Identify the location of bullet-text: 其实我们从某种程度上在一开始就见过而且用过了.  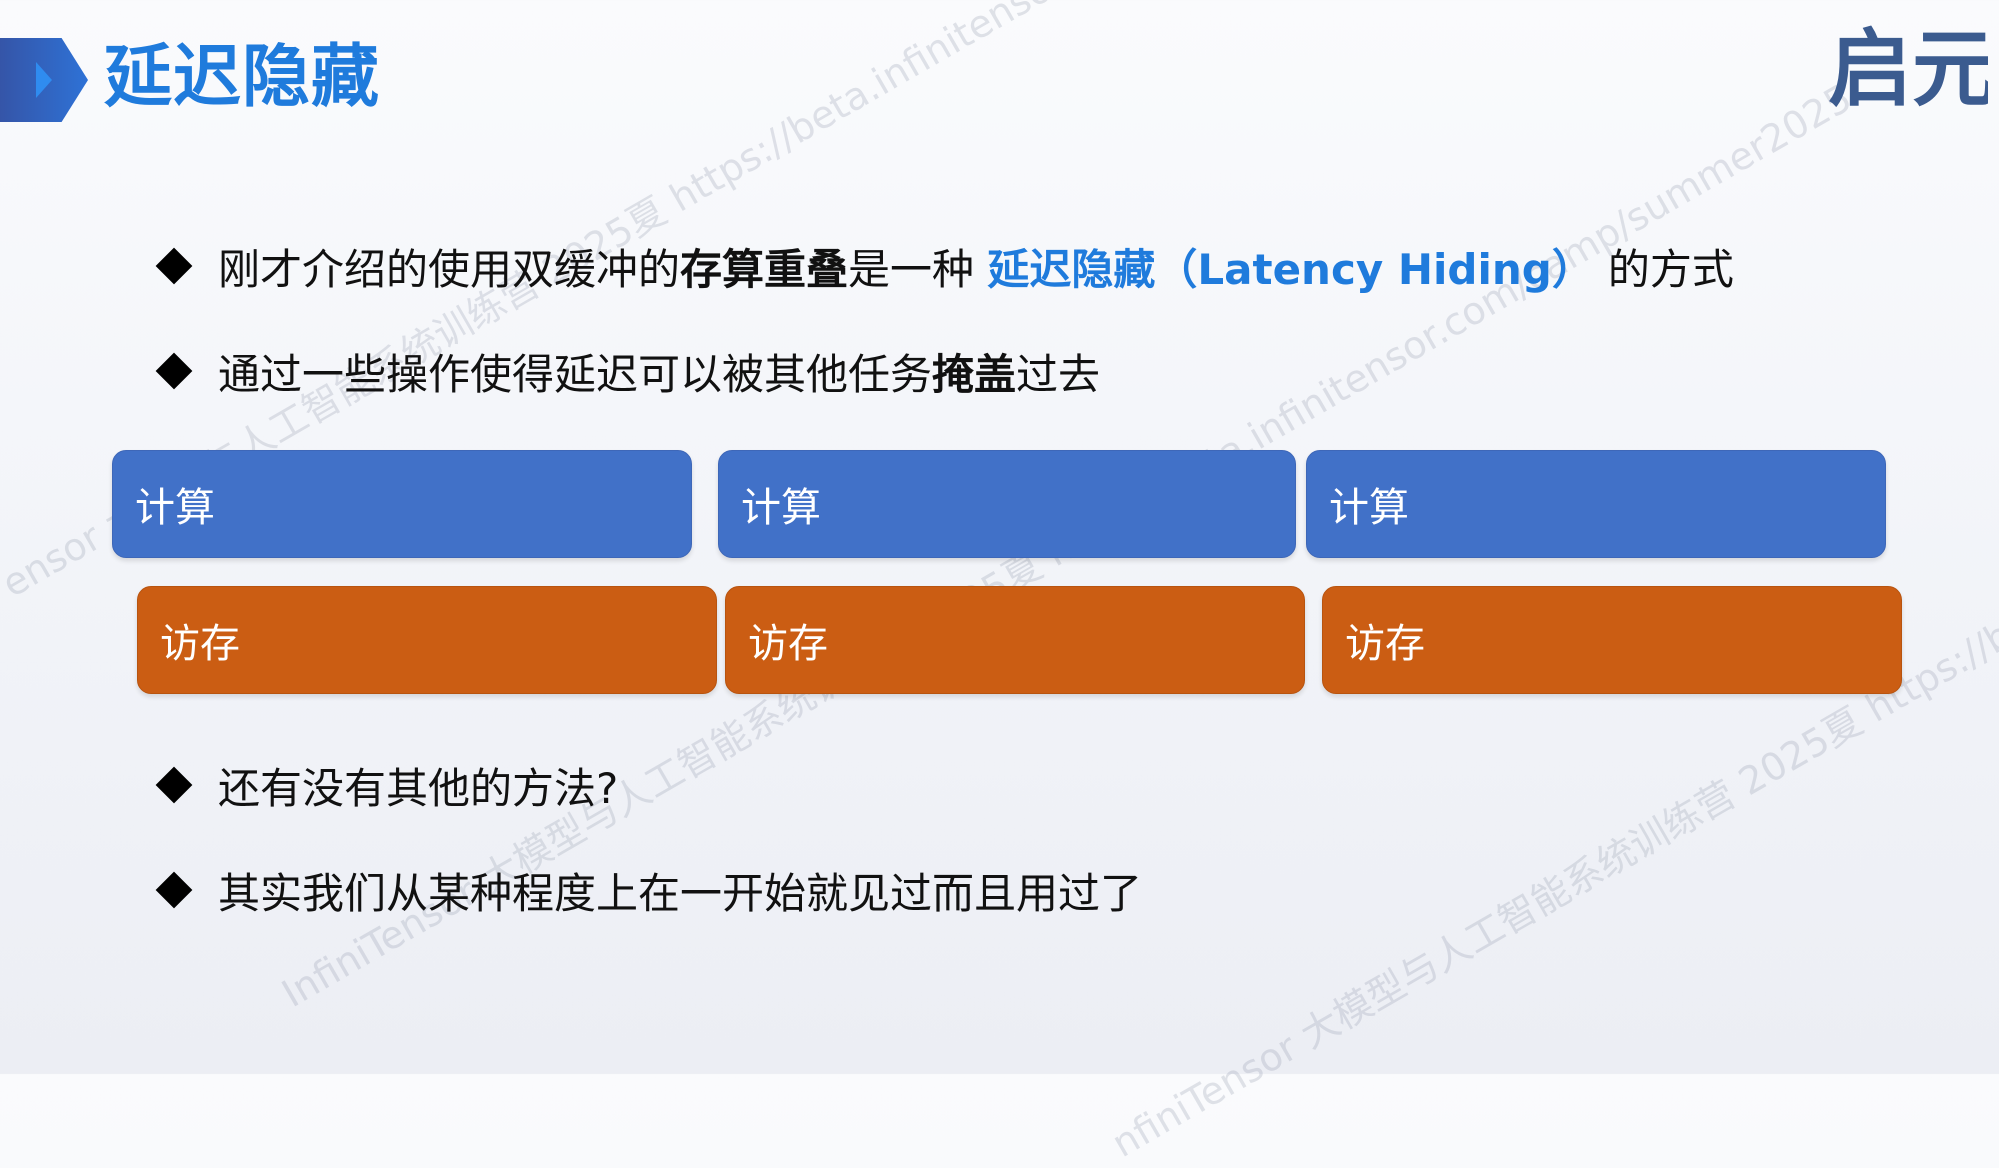
(680, 893).